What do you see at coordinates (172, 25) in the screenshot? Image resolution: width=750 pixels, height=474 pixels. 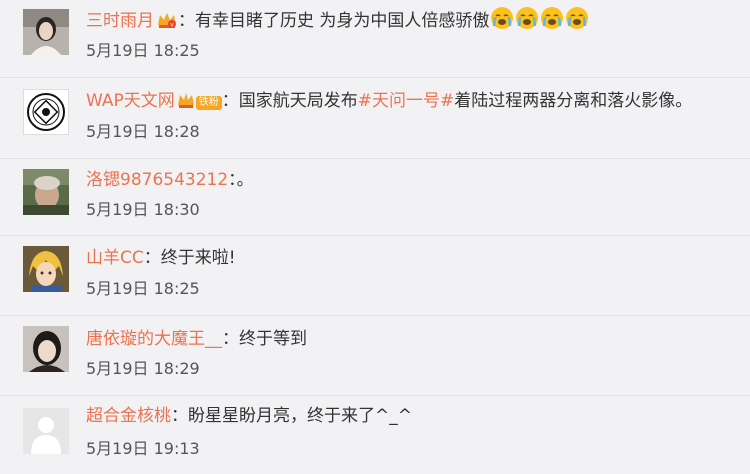 I see `svg-text: v` at bounding box center [172, 25].